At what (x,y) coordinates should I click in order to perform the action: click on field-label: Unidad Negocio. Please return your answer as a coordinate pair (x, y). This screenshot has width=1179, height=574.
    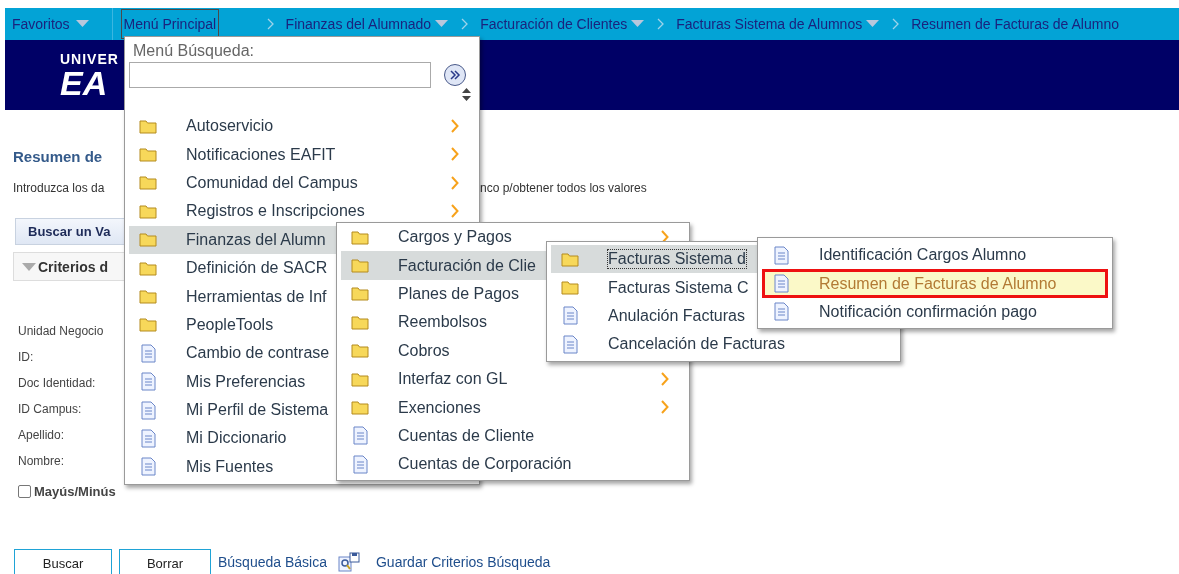
    Looking at the image, I should click on (61, 331).